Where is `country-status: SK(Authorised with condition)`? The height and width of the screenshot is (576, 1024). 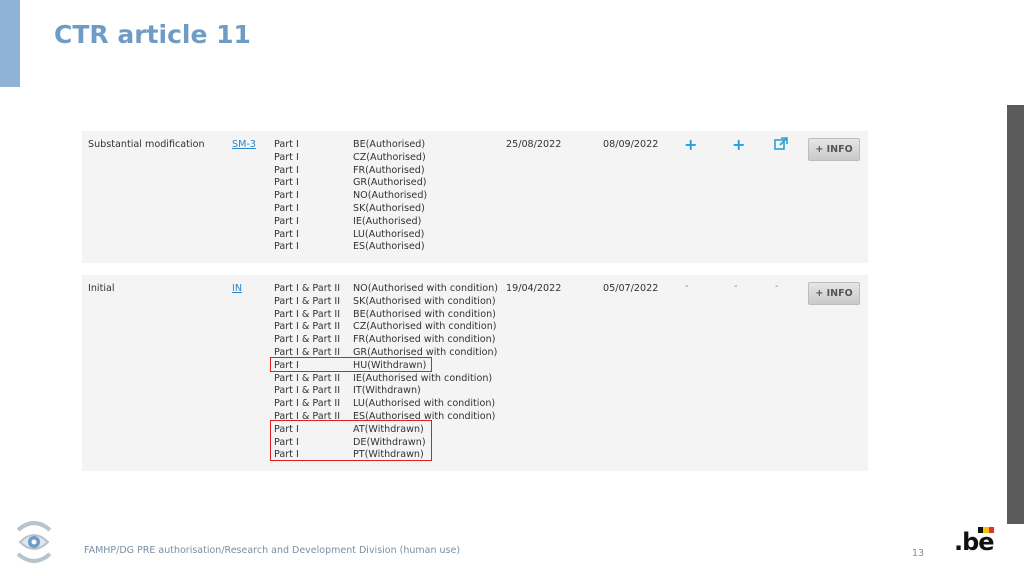
country-status: SK(Authorised with condition) is located at coordinates (424, 301).